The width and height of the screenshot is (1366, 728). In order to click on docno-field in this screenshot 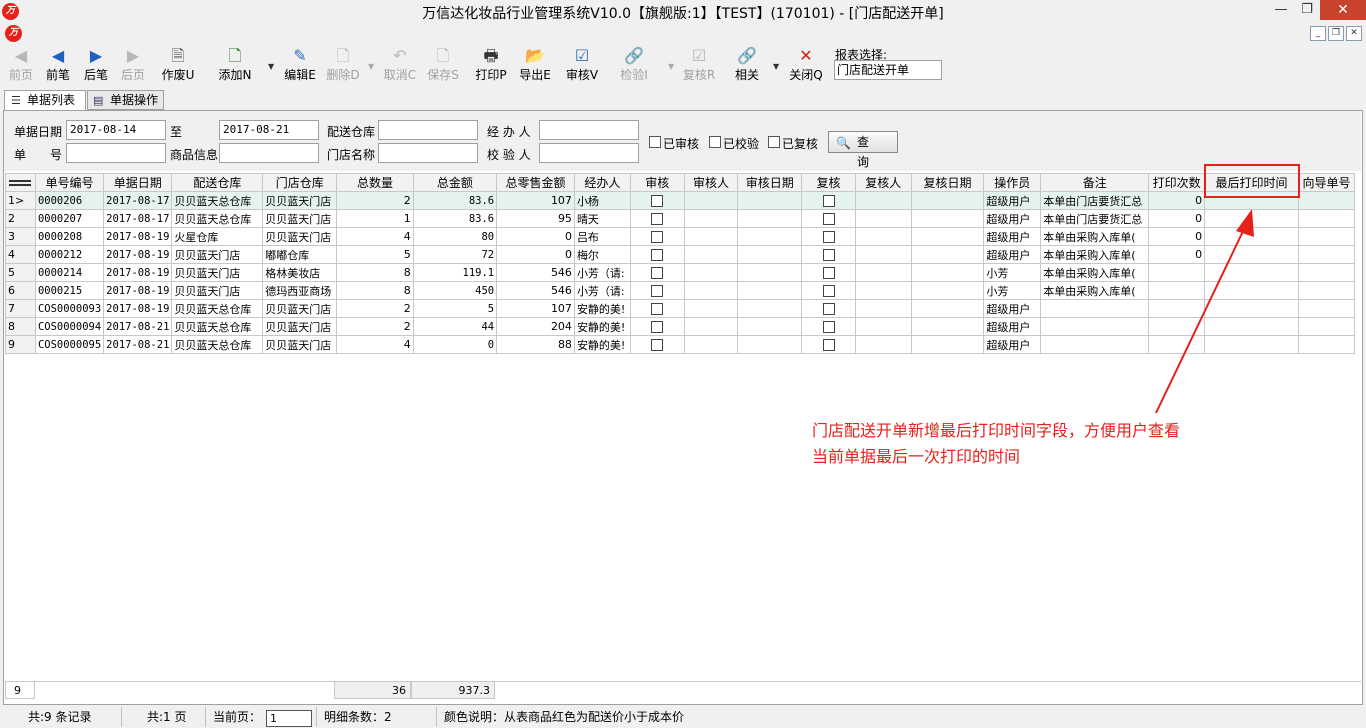, I will do `click(116, 153)`.